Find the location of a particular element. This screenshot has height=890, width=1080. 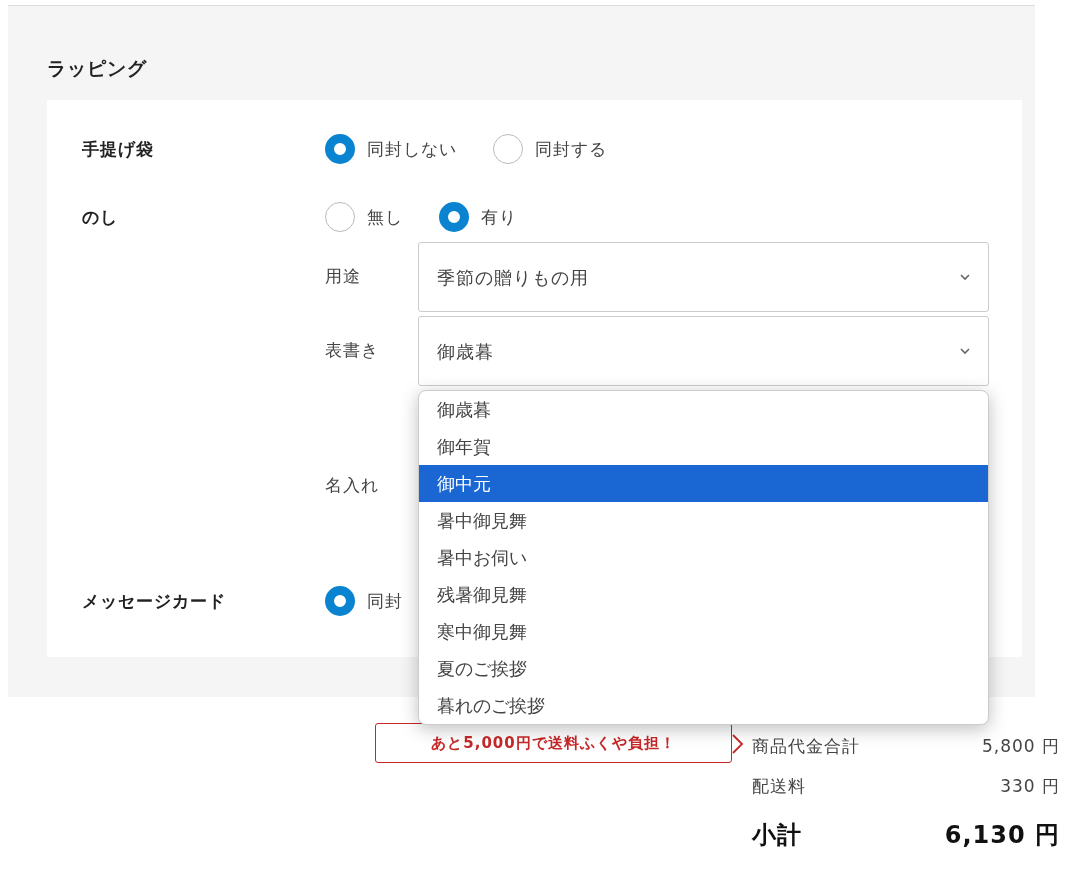

option-label: 無し is located at coordinates (385, 217).